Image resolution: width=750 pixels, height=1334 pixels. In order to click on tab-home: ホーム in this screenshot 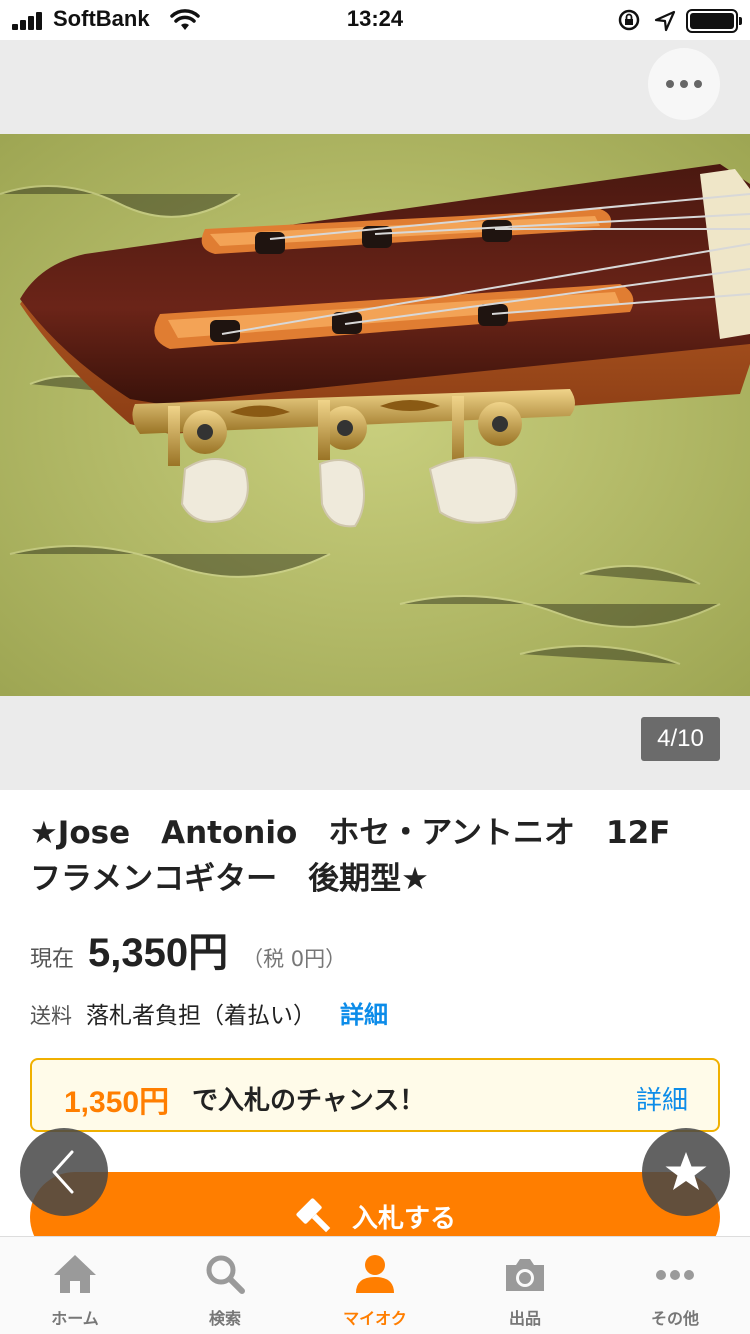, I will do `click(75, 1285)`.